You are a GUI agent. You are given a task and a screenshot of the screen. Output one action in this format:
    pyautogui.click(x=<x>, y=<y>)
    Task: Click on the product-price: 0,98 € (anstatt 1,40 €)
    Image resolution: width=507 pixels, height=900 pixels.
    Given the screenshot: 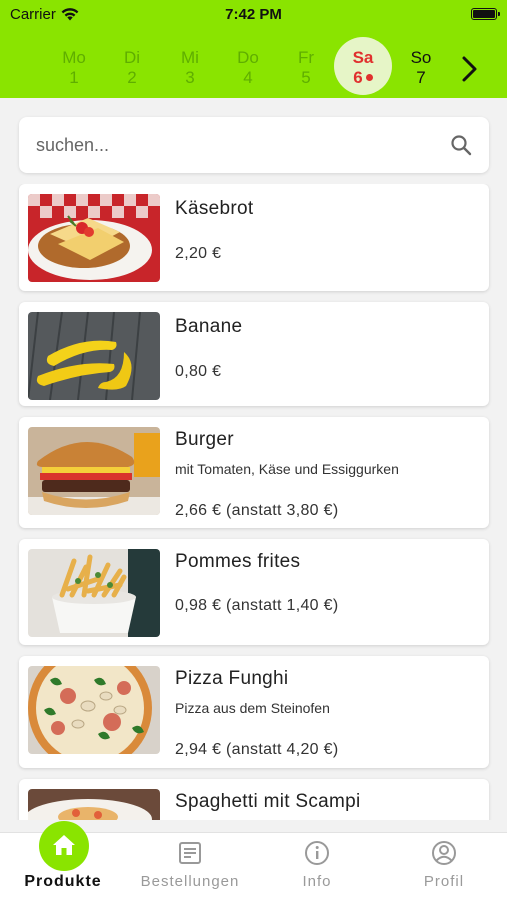 What is the action you would take?
    pyautogui.click(x=257, y=605)
    